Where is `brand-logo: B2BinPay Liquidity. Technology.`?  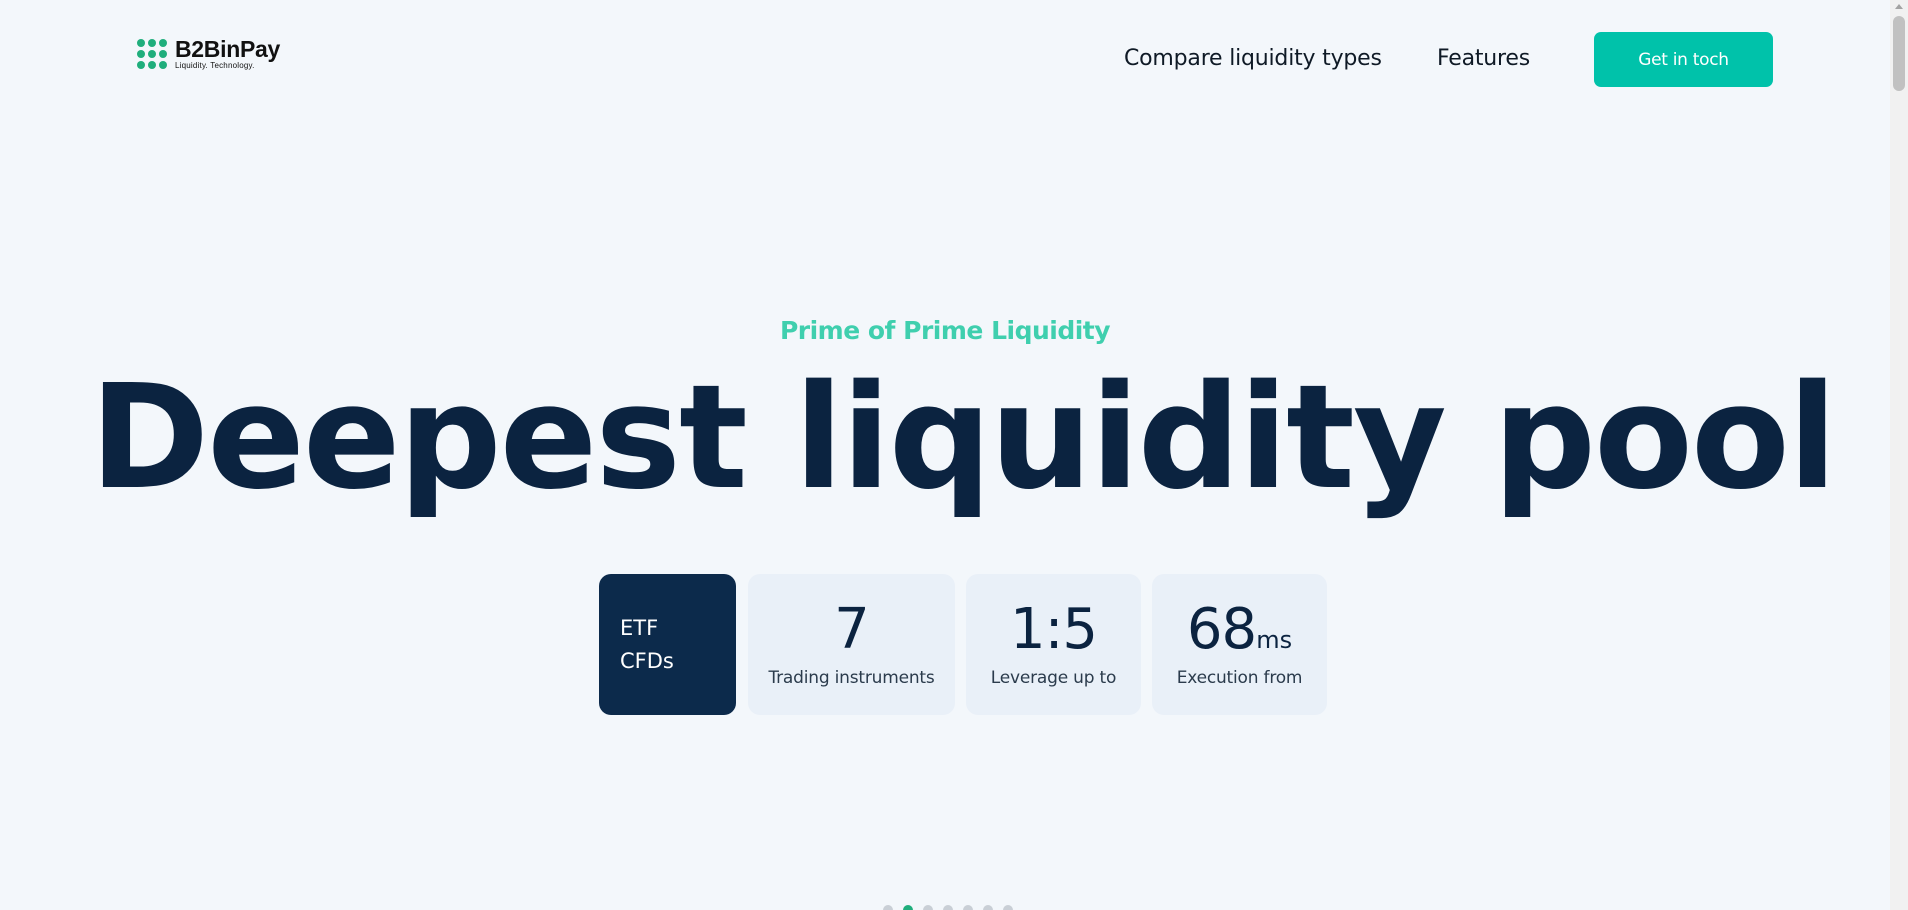
brand-logo: B2BinPay Liquidity. Technology. is located at coordinates (208, 54).